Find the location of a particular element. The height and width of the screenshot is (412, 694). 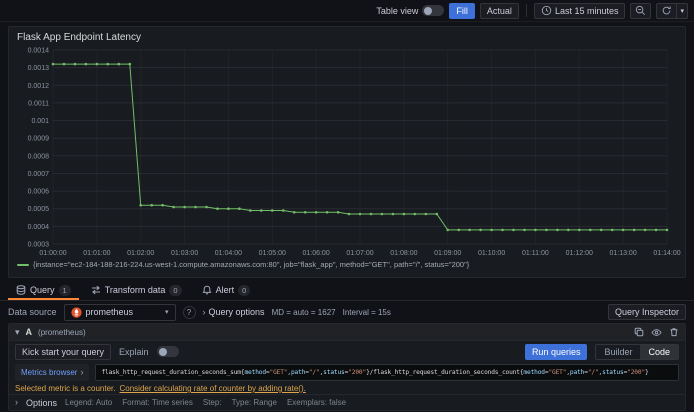

query-options-toggle: › Query options is located at coordinates (234, 312).